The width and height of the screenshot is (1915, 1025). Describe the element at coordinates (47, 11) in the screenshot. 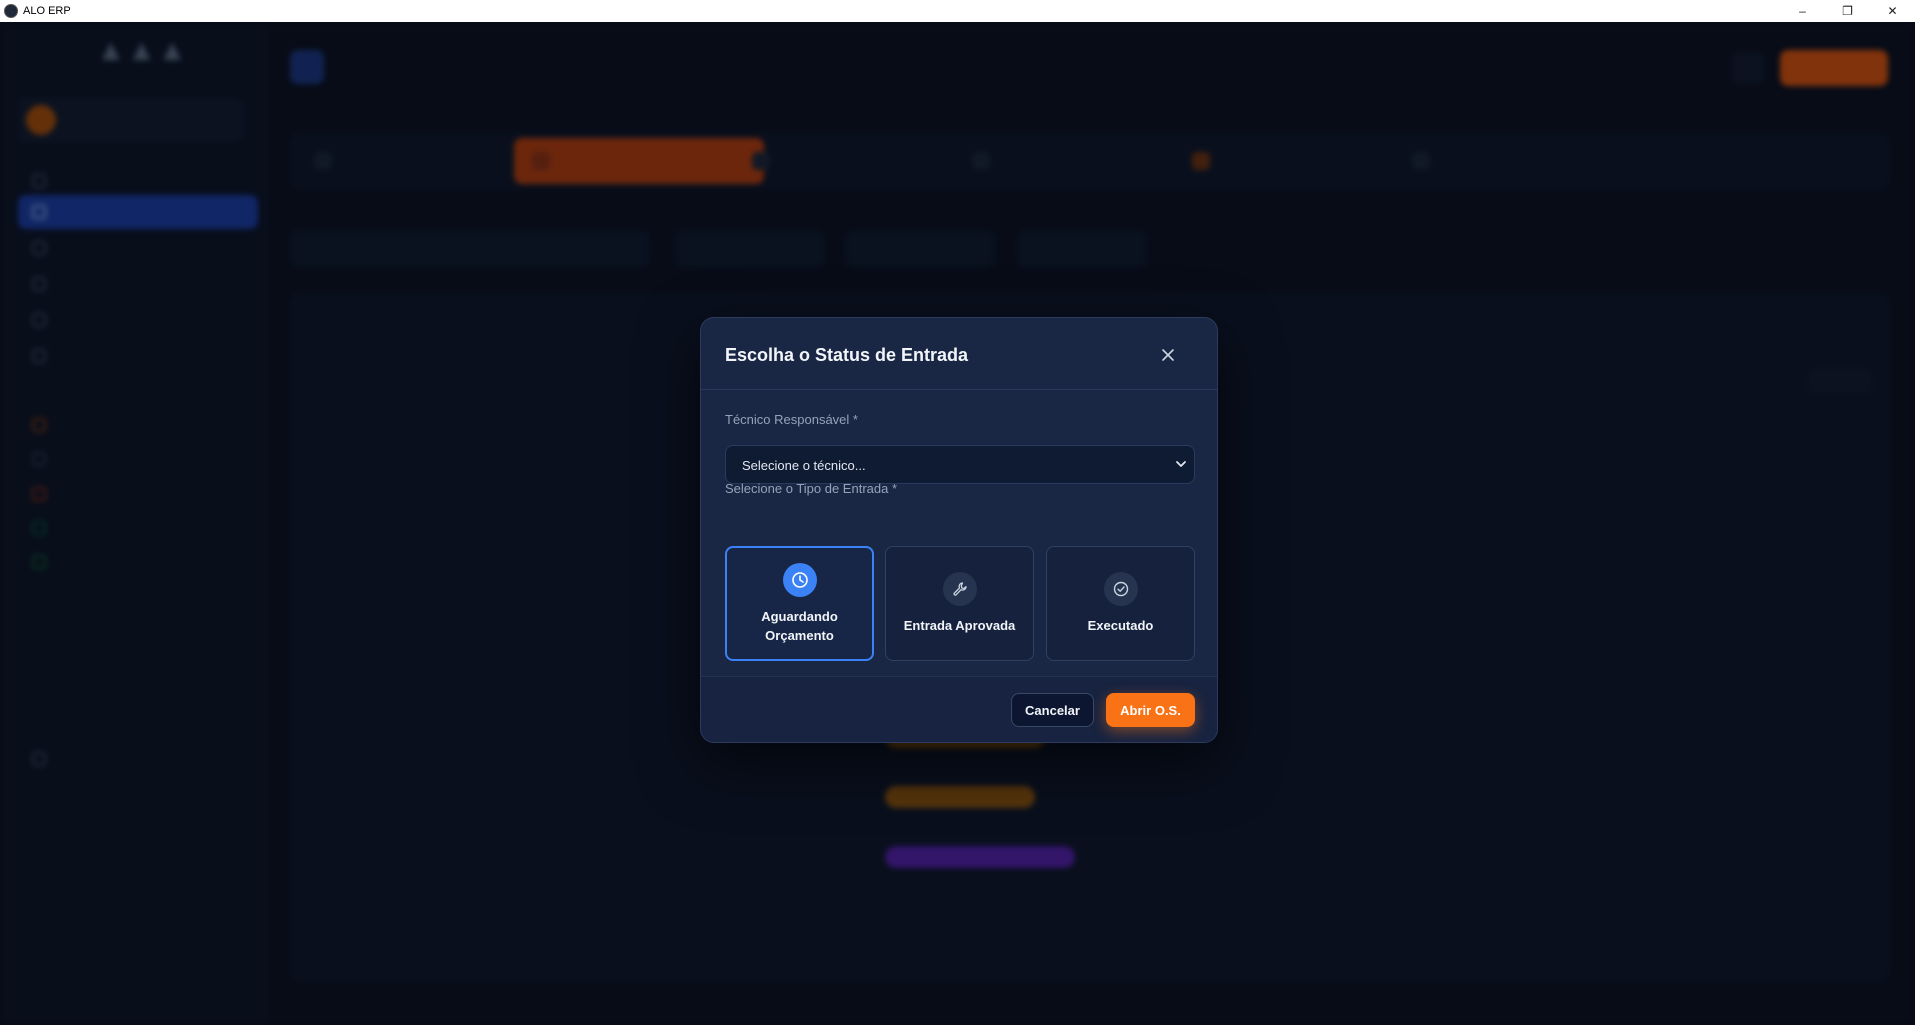

I see `window-title: ALO ERP` at that location.